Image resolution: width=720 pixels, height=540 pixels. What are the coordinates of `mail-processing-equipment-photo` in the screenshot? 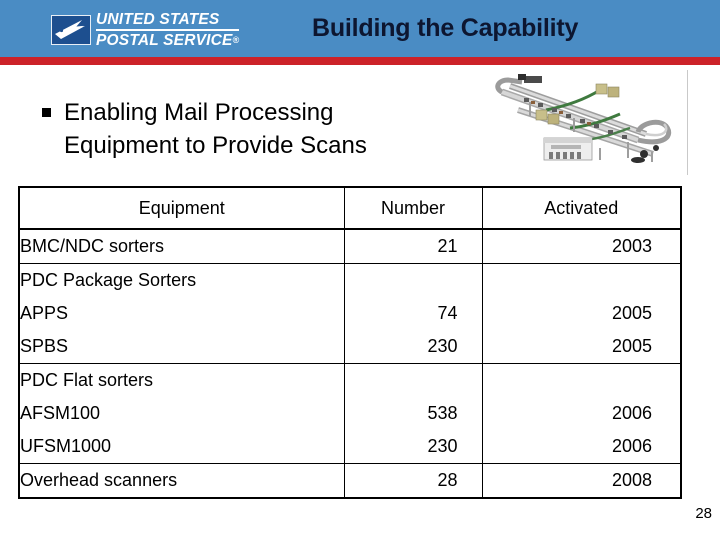 It's located at (588, 121).